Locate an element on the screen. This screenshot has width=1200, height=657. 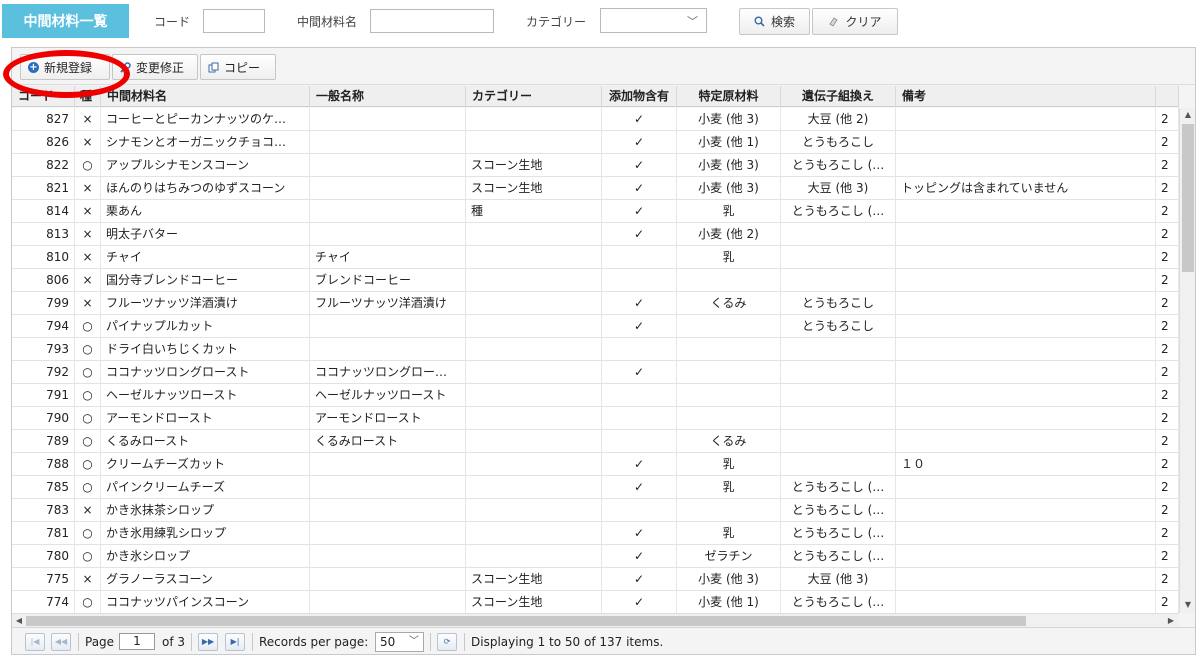
cell-additive is located at coordinates (639, 510).